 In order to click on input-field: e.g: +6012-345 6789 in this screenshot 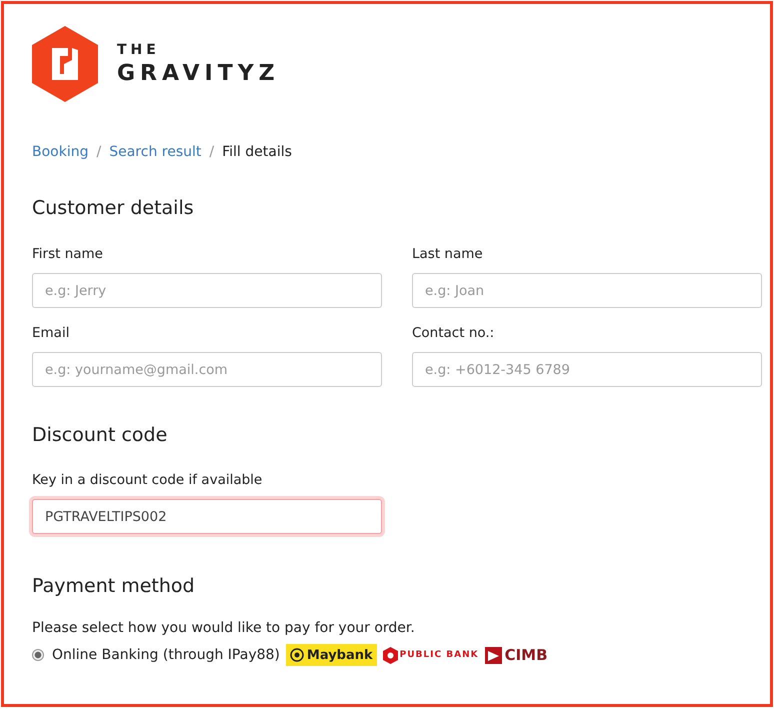, I will do `click(587, 369)`.